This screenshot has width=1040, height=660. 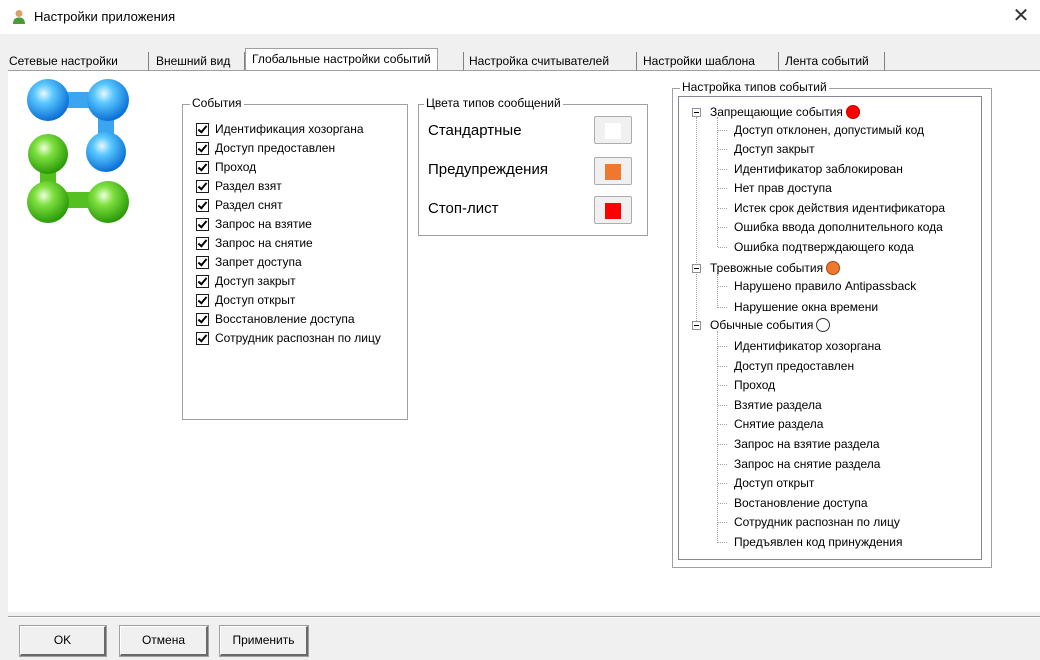 What do you see at coordinates (1021, 16) in the screenshot?
I see `close-icon: ✕` at bounding box center [1021, 16].